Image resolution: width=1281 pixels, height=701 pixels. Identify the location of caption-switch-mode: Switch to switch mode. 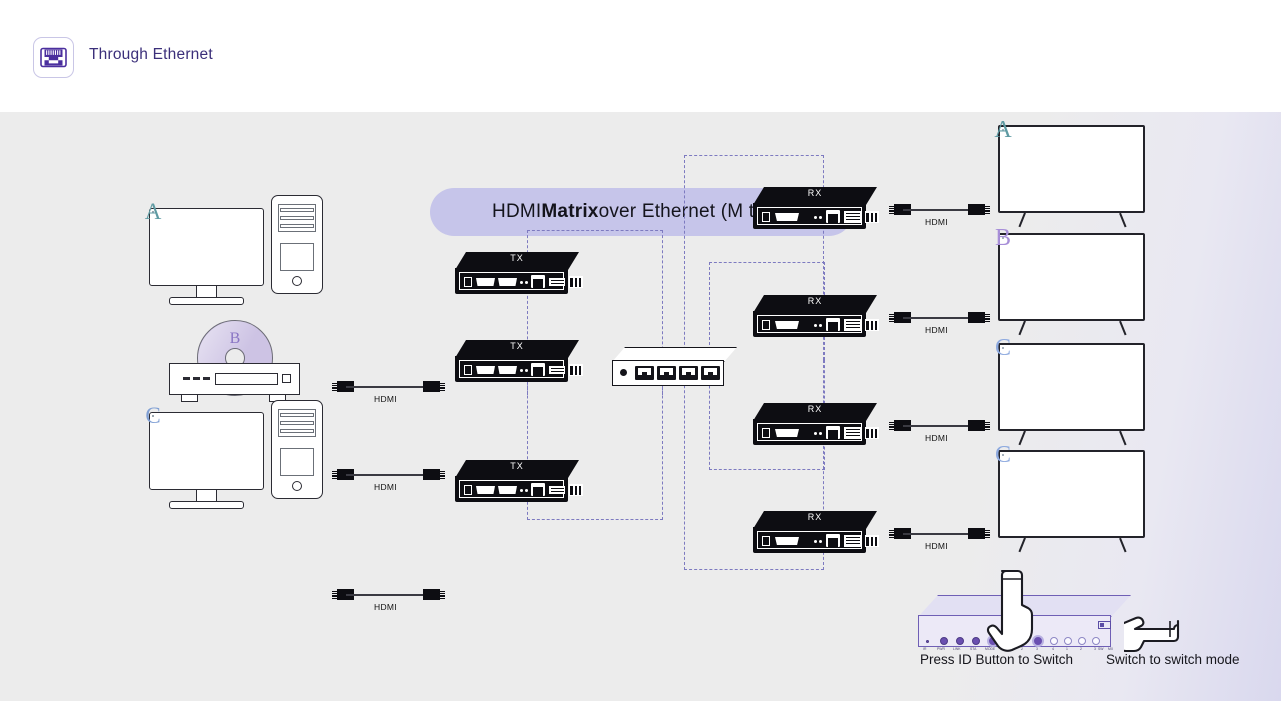
(1173, 659).